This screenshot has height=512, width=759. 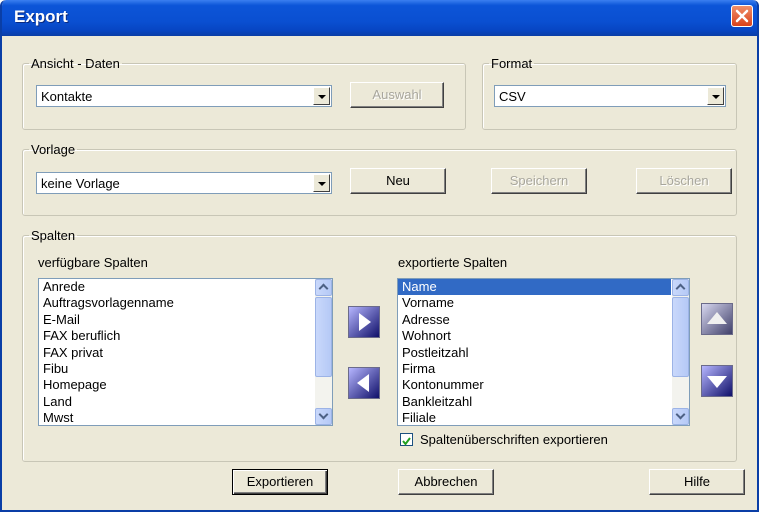 I want to click on add-column-button, so click(x=364, y=322).